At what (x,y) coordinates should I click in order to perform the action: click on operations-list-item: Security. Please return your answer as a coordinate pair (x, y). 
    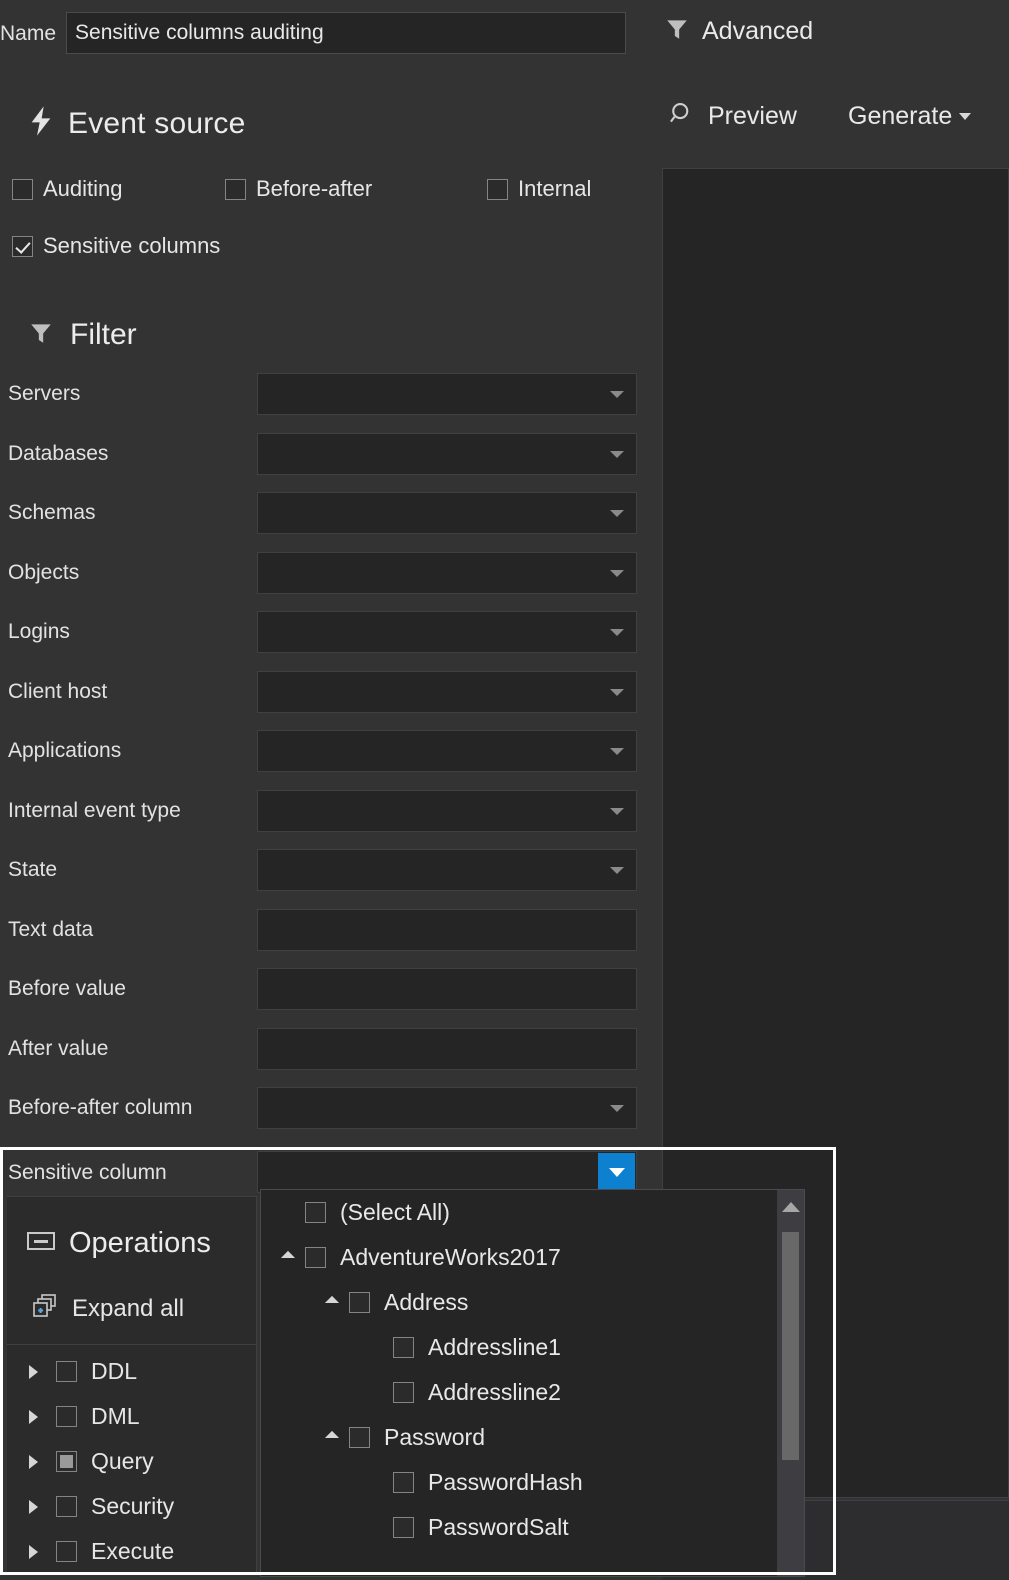
    Looking at the image, I should click on (132, 1506).